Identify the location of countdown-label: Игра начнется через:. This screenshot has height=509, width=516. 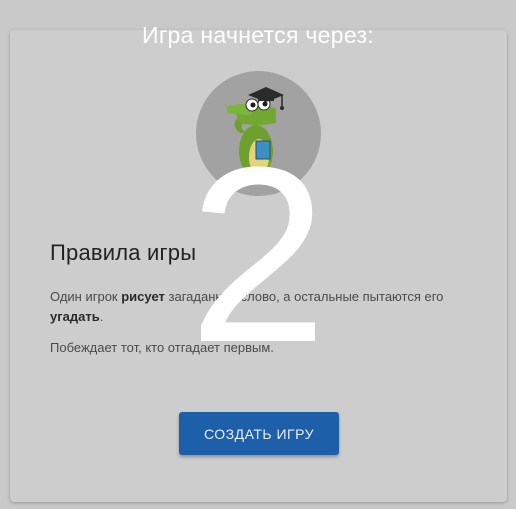
(257, 35).